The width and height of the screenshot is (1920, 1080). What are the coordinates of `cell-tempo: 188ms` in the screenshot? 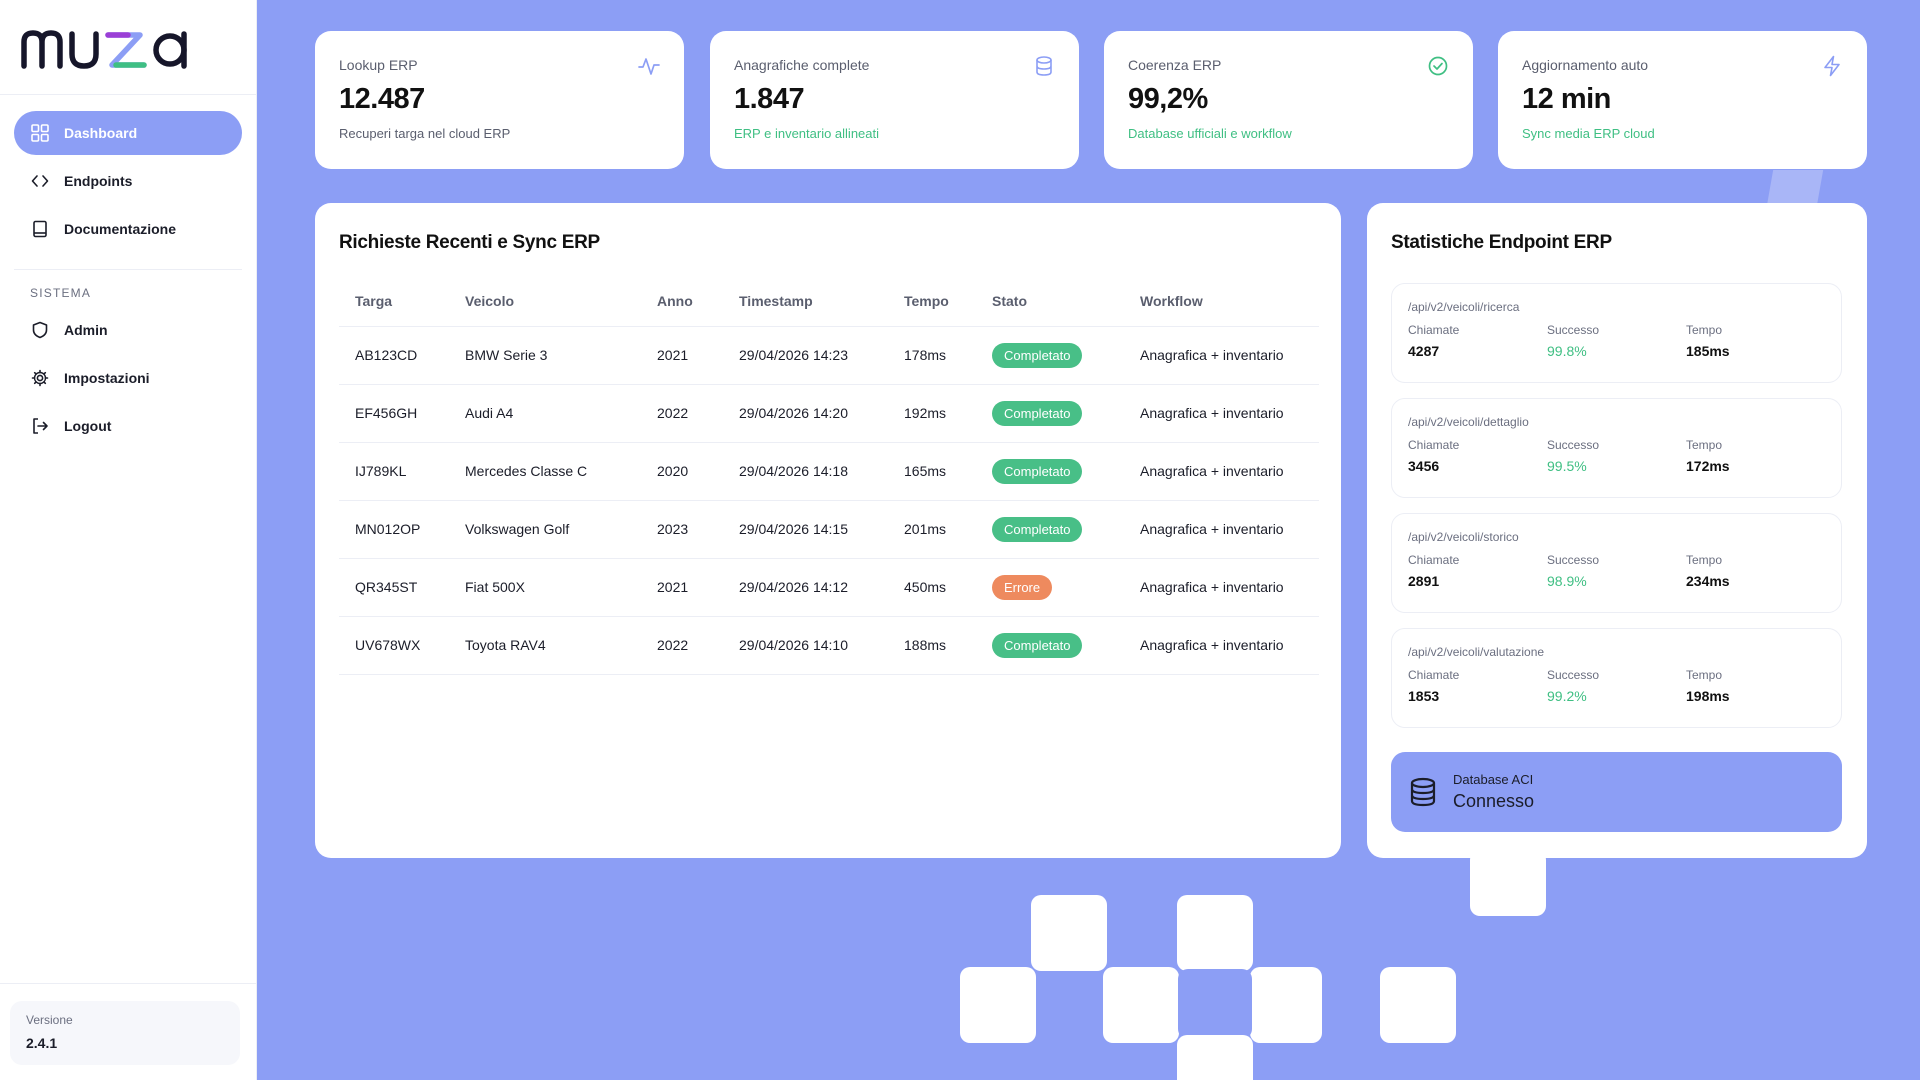 It's located at (932, 645).